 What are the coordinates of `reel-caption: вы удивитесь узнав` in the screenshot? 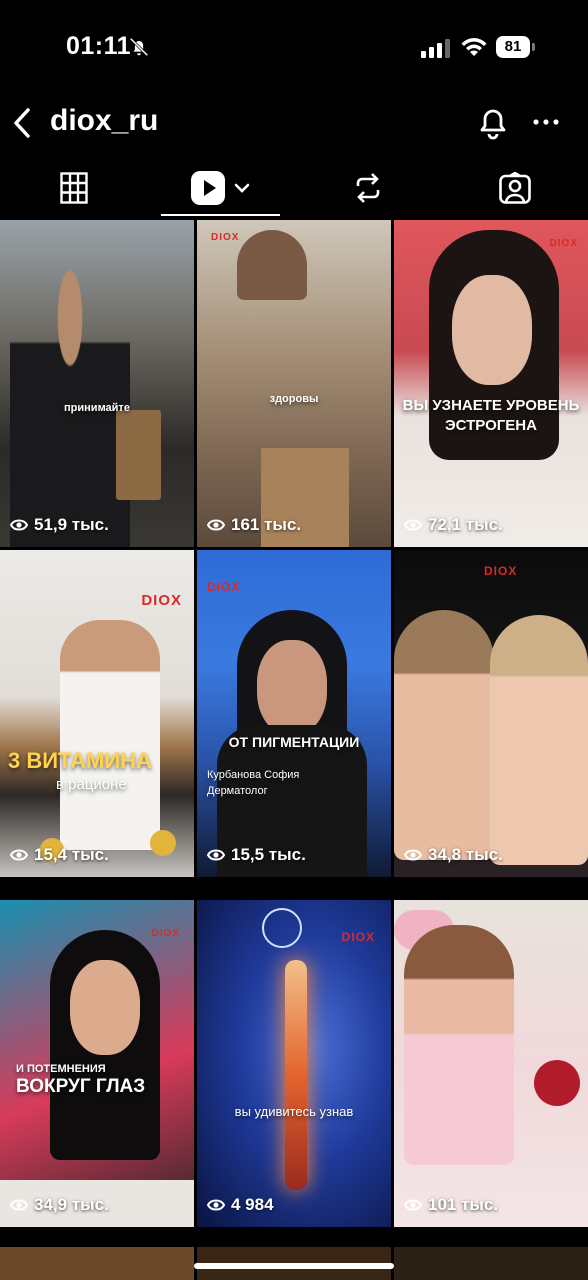 It's located at (294, 1111).